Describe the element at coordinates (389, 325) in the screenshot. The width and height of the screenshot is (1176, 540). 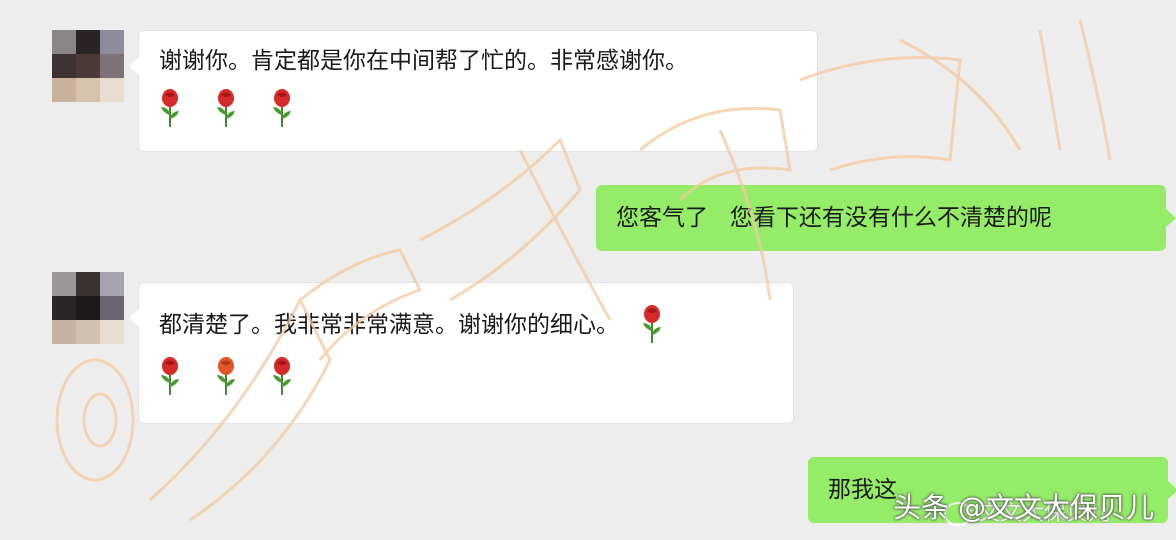
I see `message-text: 都清楚了。我非常非常满意。谢谢你的细心。` at that location.